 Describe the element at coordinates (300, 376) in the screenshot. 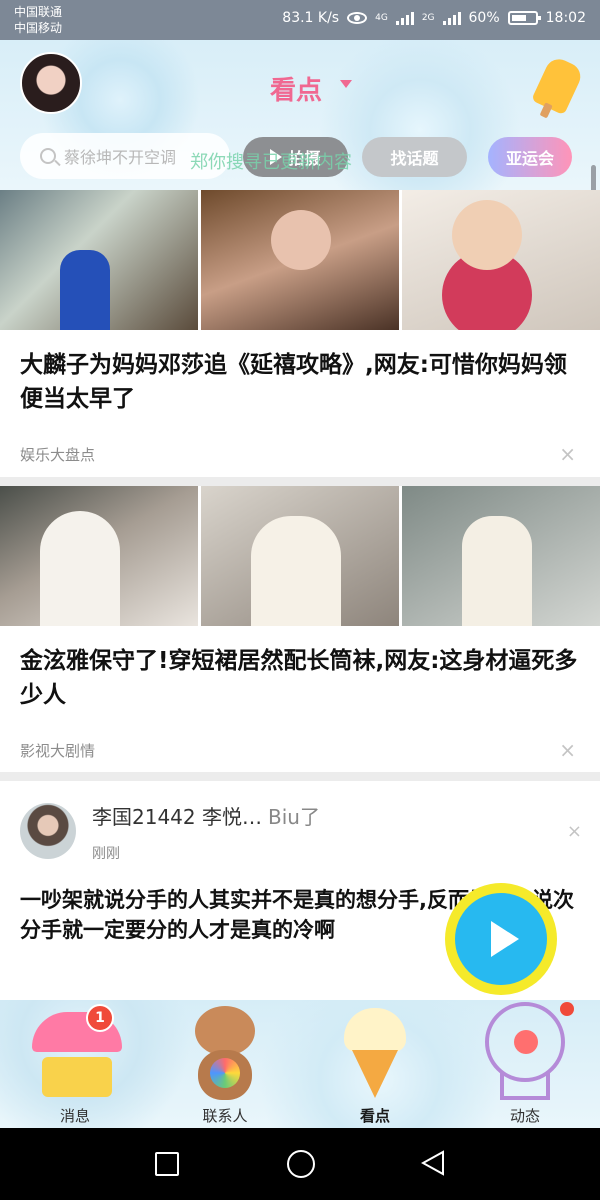

I see `card-headline: 大麟子为妈妈邓莎追《延禧攻略》,网友:可惜你妈妈领便当太早了` at that location.